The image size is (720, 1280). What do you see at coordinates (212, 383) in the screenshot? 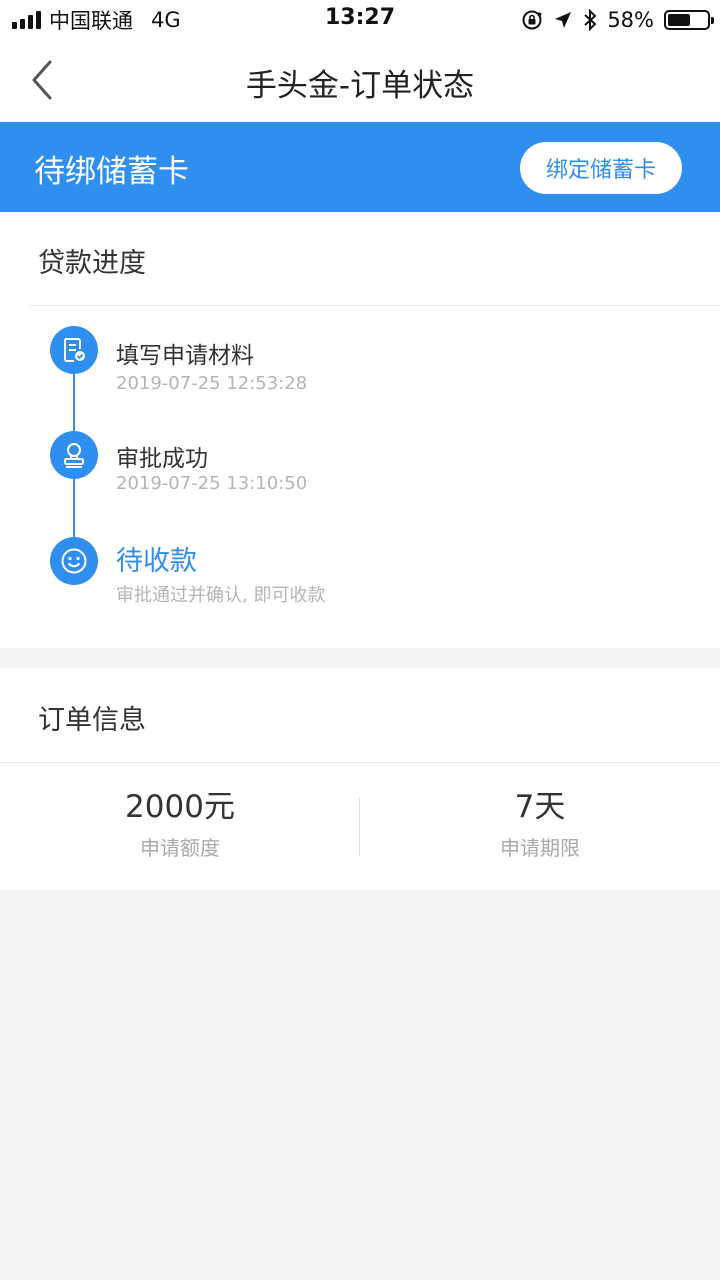
I see `step-timestamp: 2019-07-25 12:53:28` at bounding box center [212, 383].